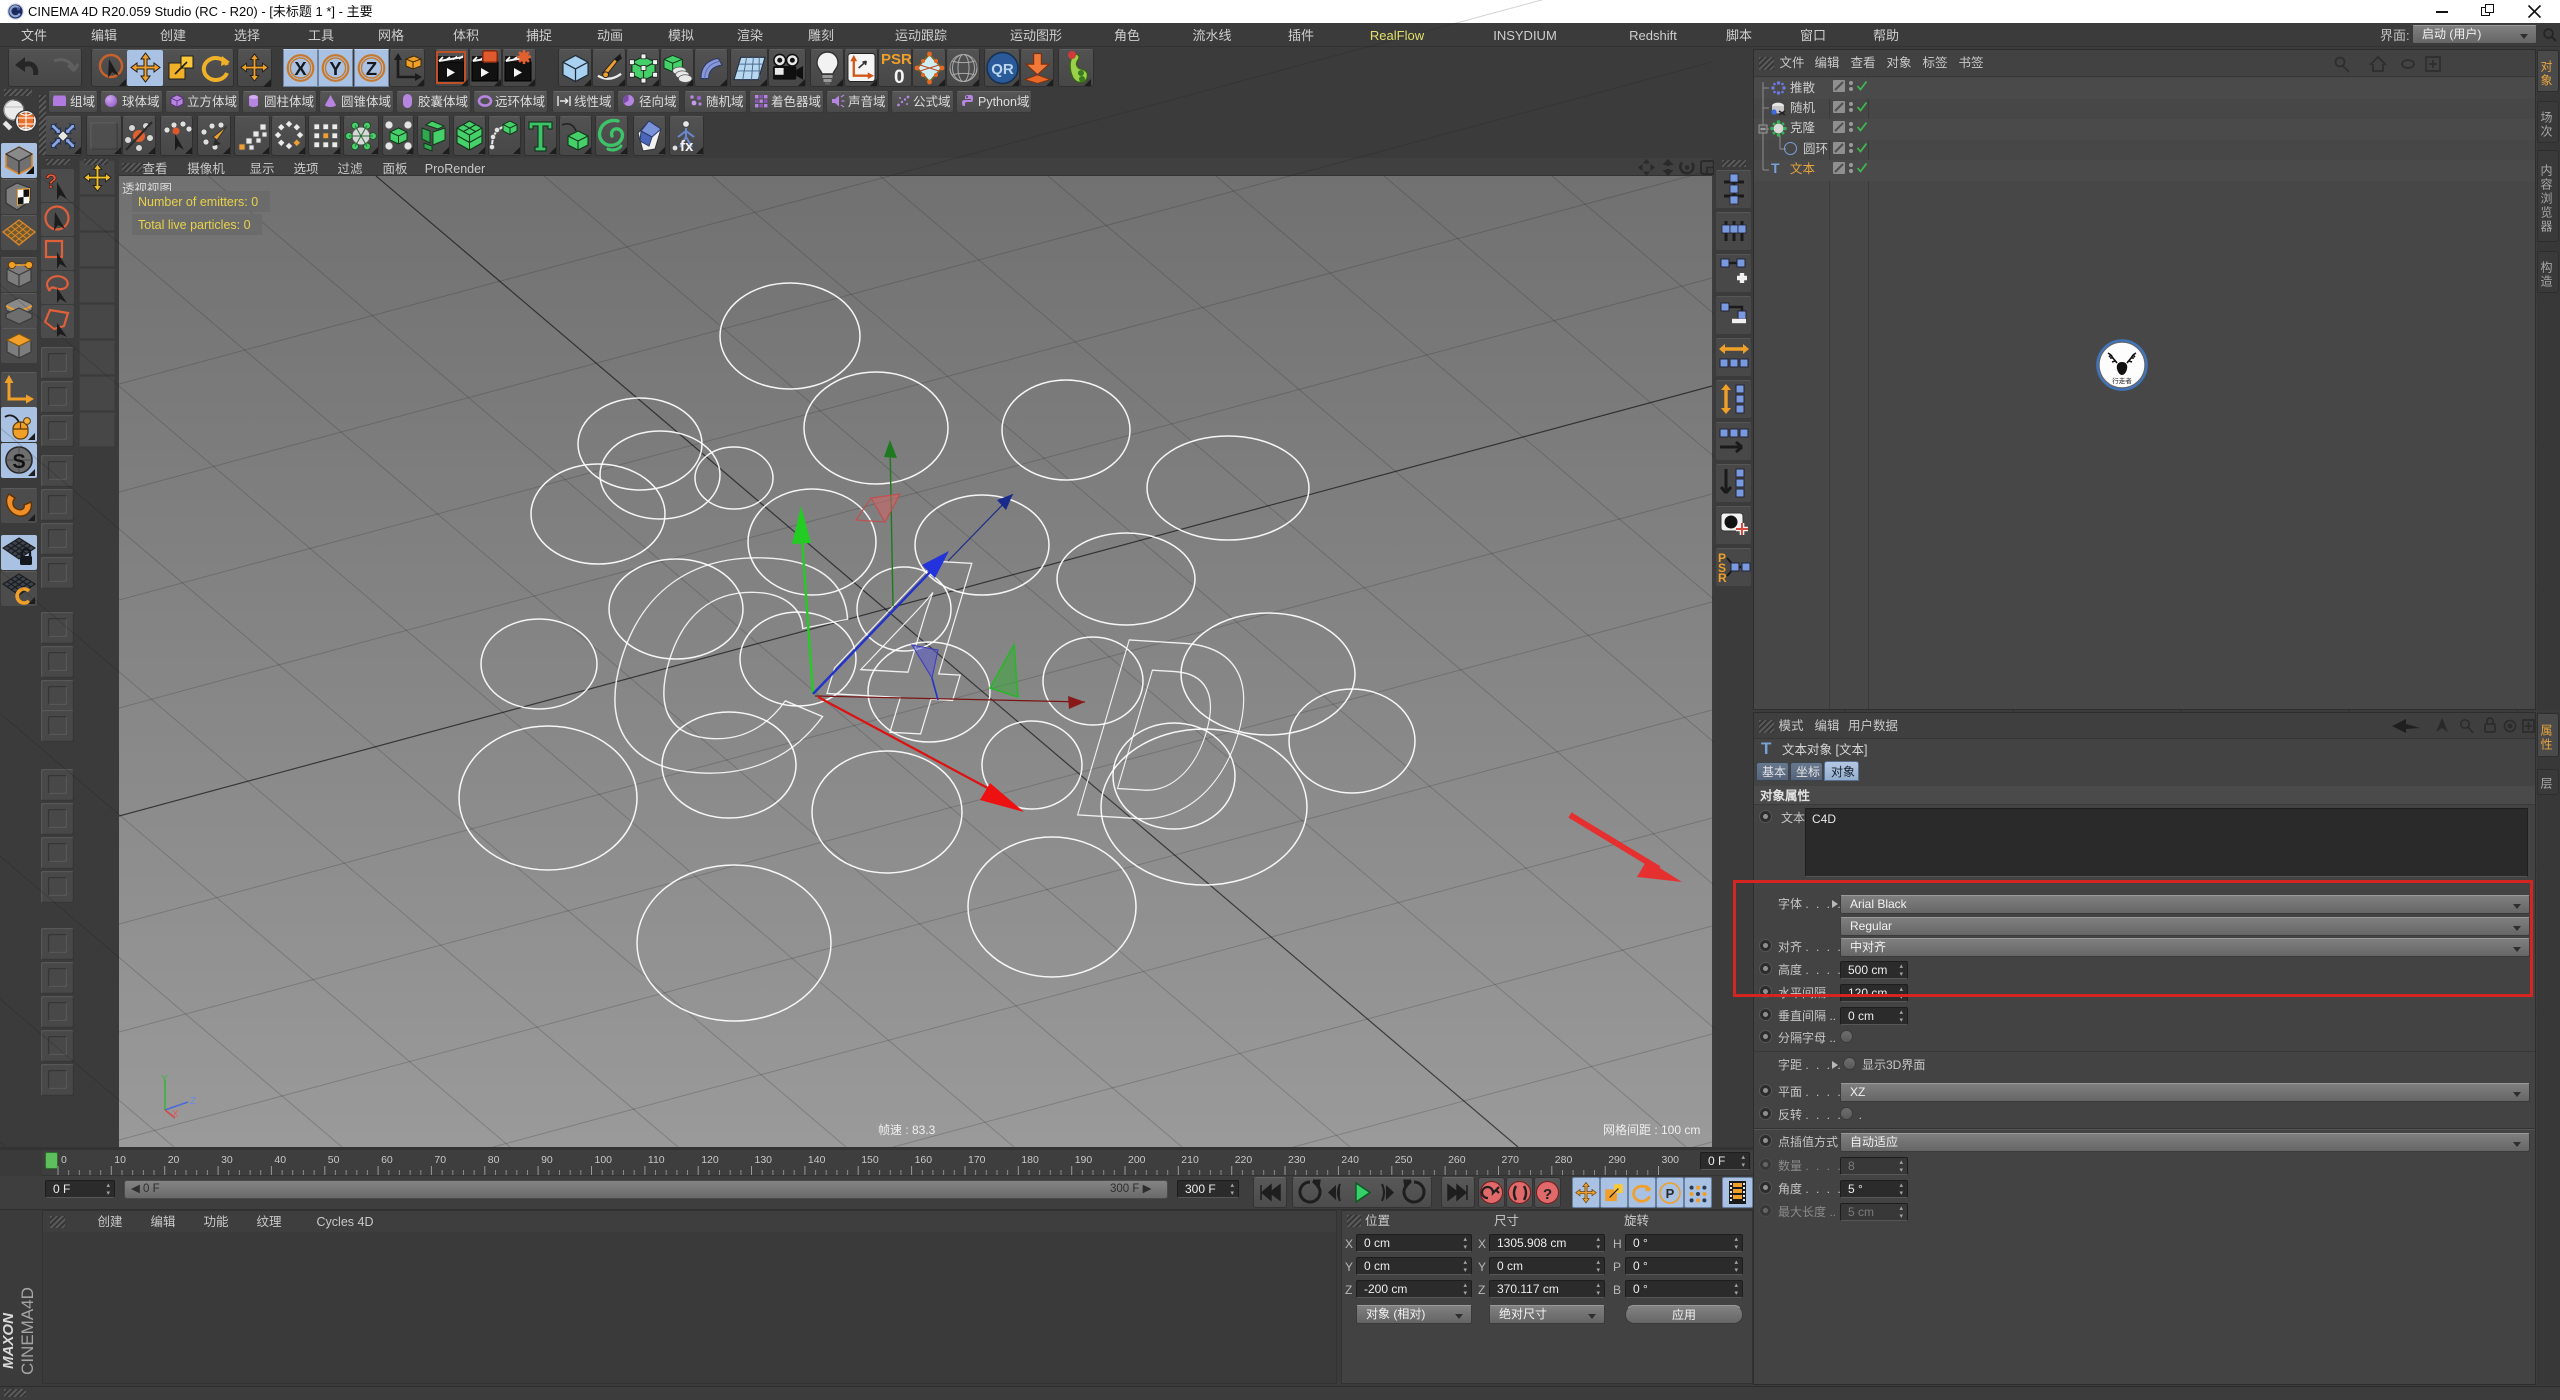  What do you see at coordinates (280, 1160) in the screenshot?
I see `svg-text: 40` at bounding box center [280, 1160].